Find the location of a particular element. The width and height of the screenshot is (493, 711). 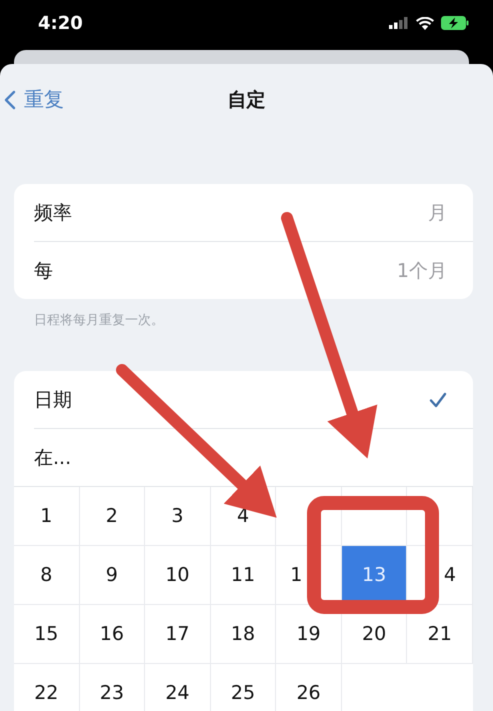

status-time: 4:20 is located at coordinates (60, 23).